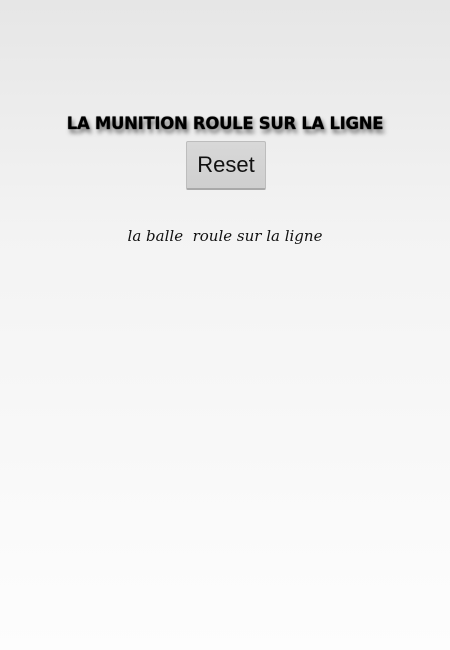 This screenshot has width=450, height=650. Describe the element at coordinates (225, 236) in the screenshot. I see `status-text: la balle roule sur la ligne` at that location.